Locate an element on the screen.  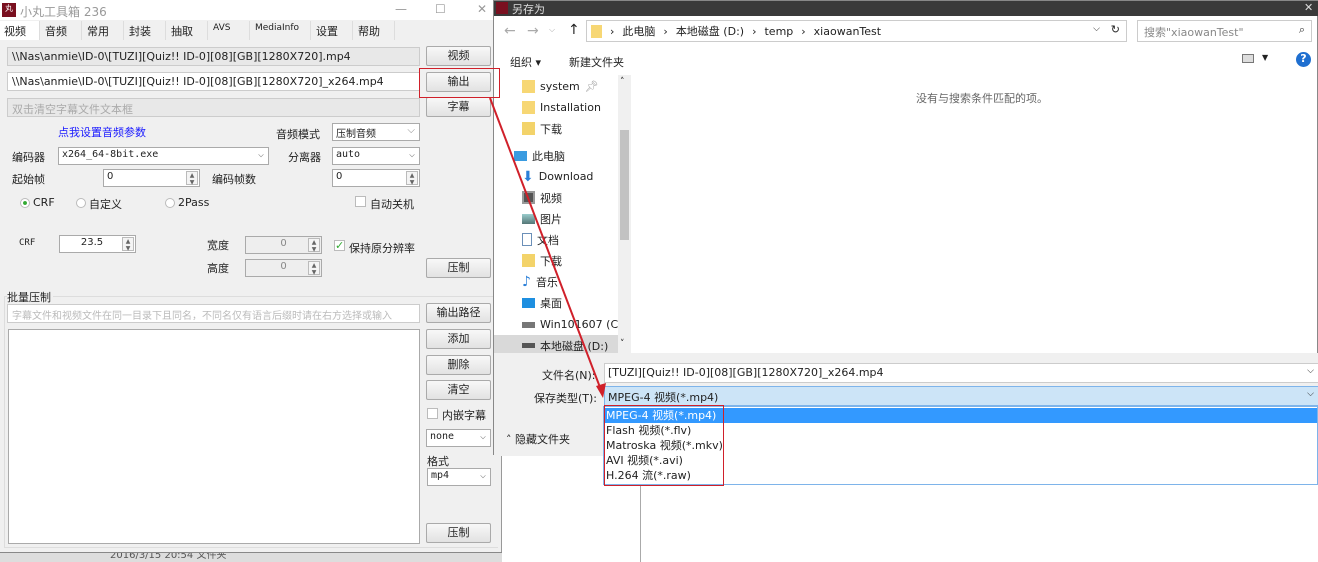
annotation-arrow is located at coordinates (547, 247).